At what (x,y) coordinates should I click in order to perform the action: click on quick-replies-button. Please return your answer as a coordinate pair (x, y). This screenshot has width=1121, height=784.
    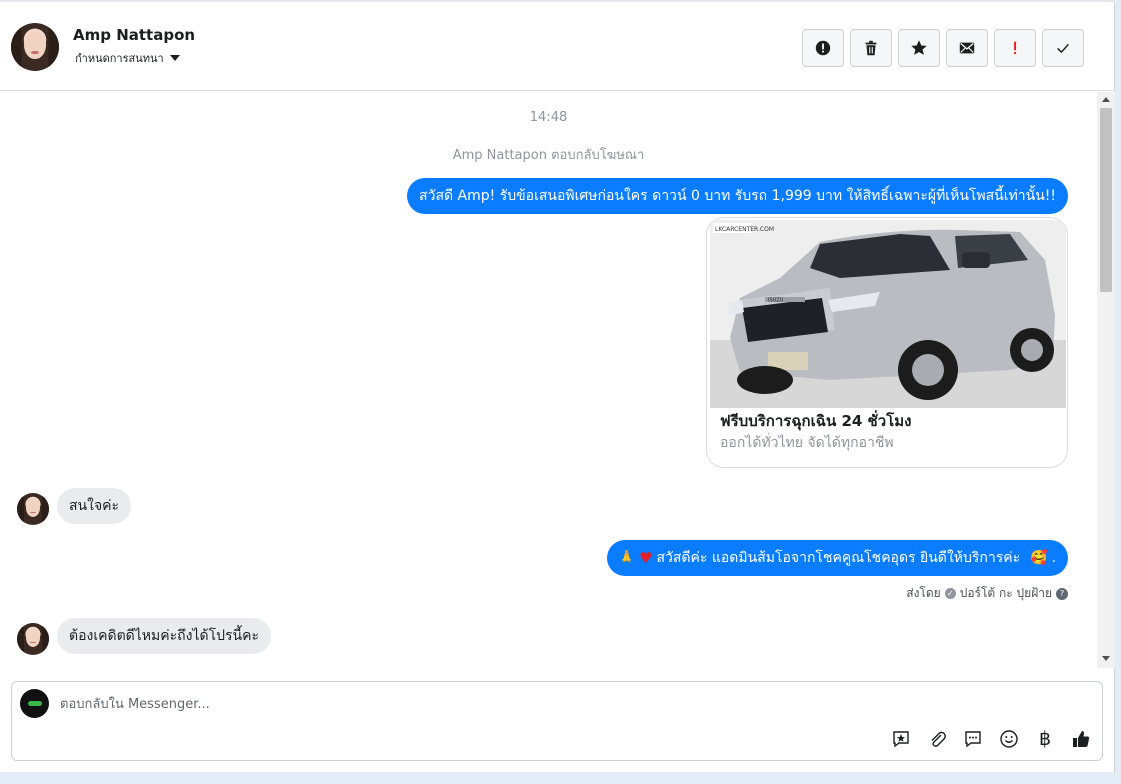
    Looking at the image, I should click on (973, 739).